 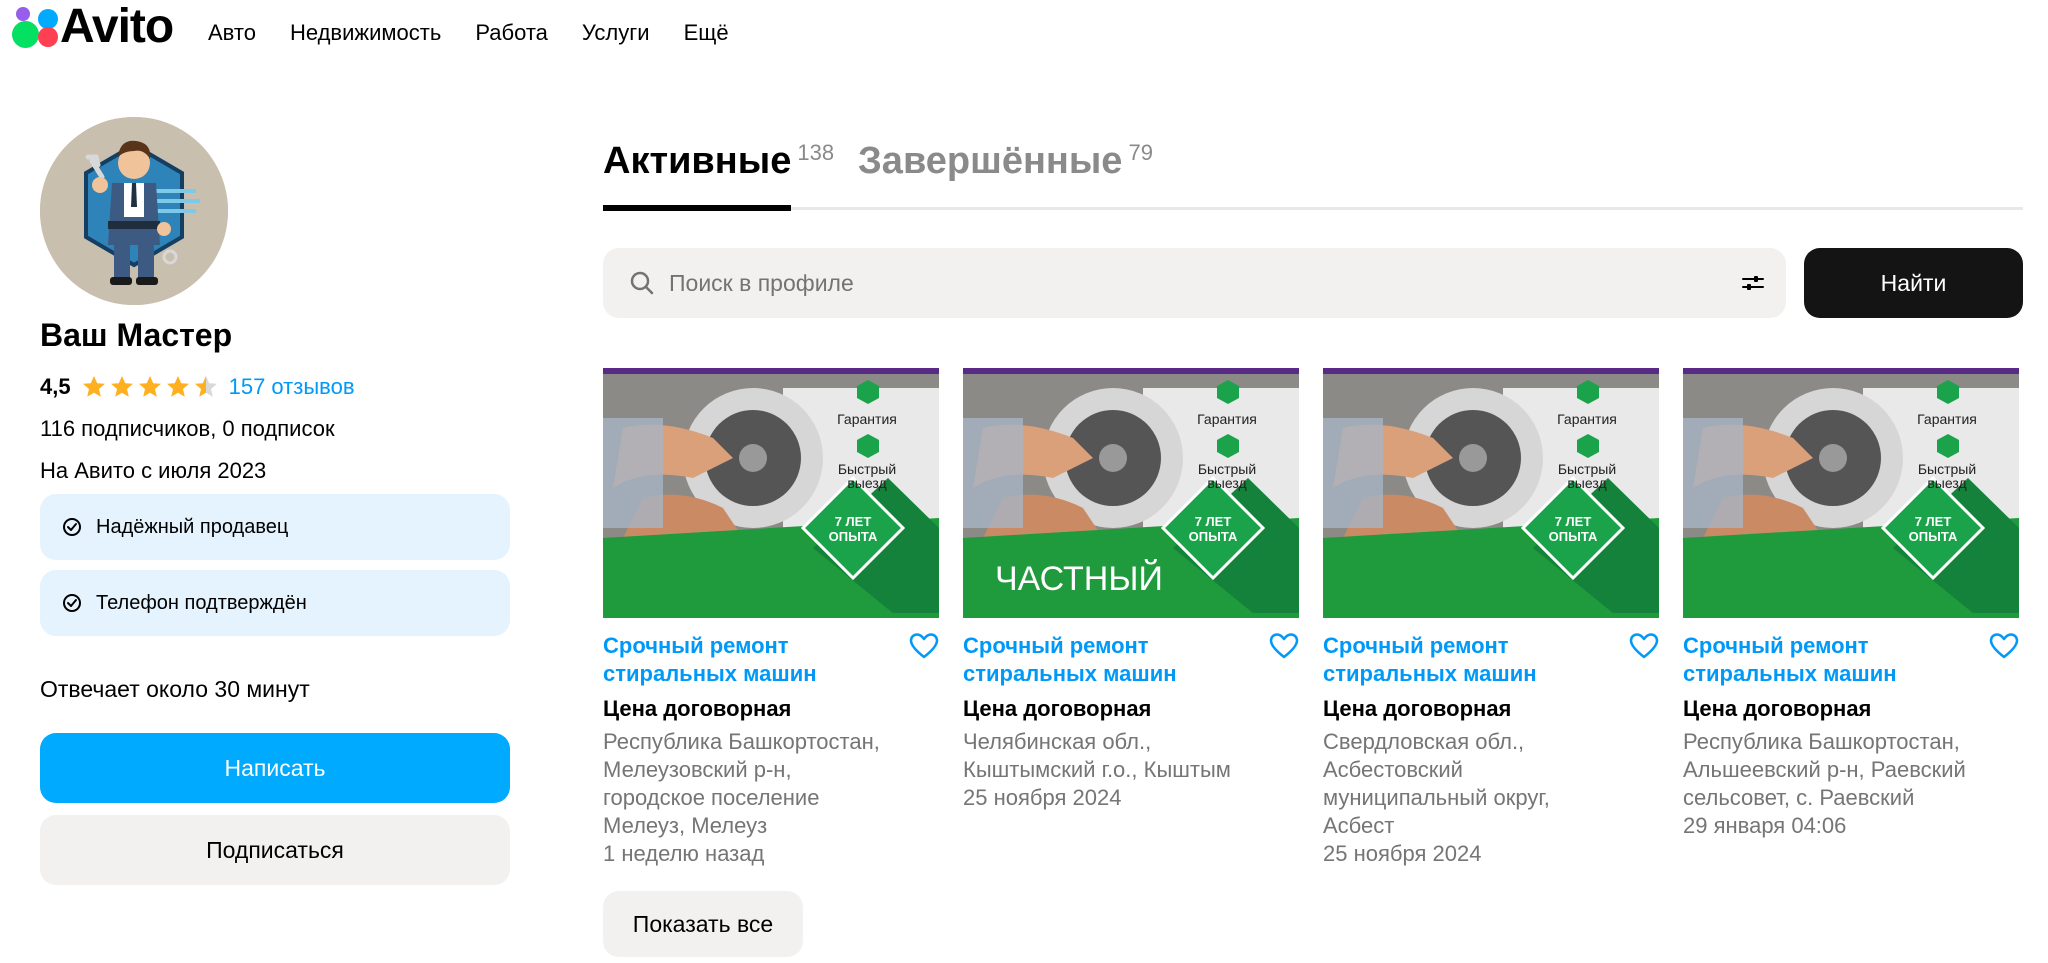 What do you see at coordinates (616, 33) in the screenshot?
I see `nav-item-services: Услуги` at bounding box center [616, 33].